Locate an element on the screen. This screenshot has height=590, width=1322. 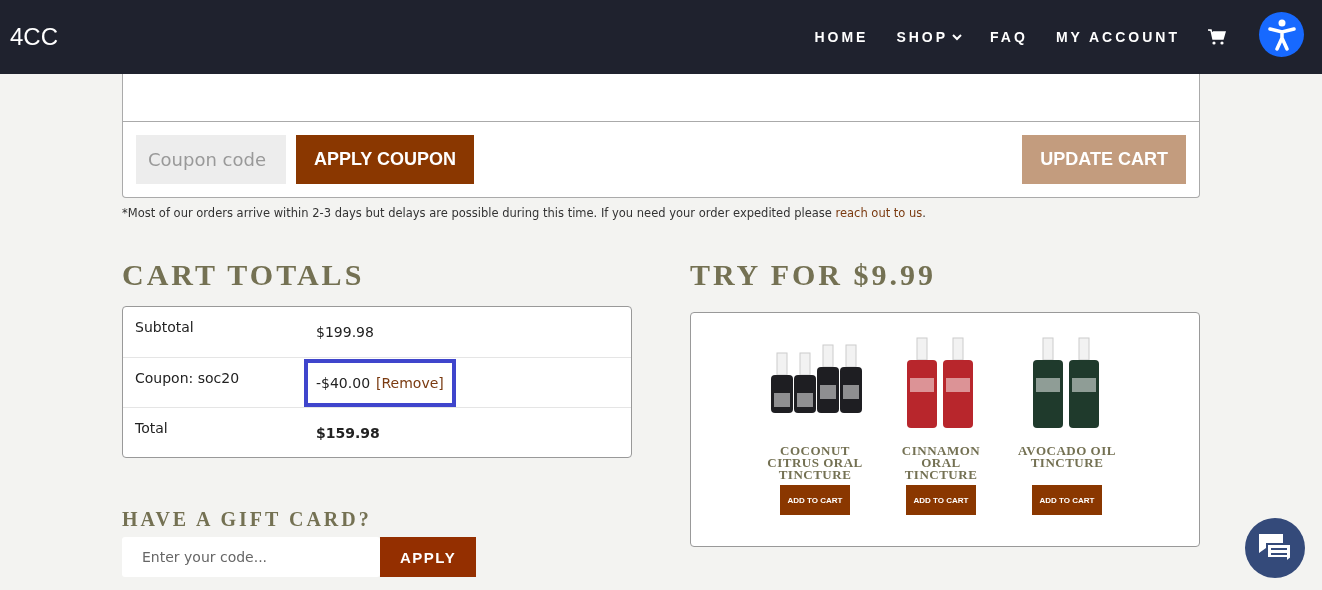
shipping-note: *Most of our orders arrive within 2-3 days but delays are possible during this time. If you need your order expedited please reach out to us. is located at coordinates (524, 213).